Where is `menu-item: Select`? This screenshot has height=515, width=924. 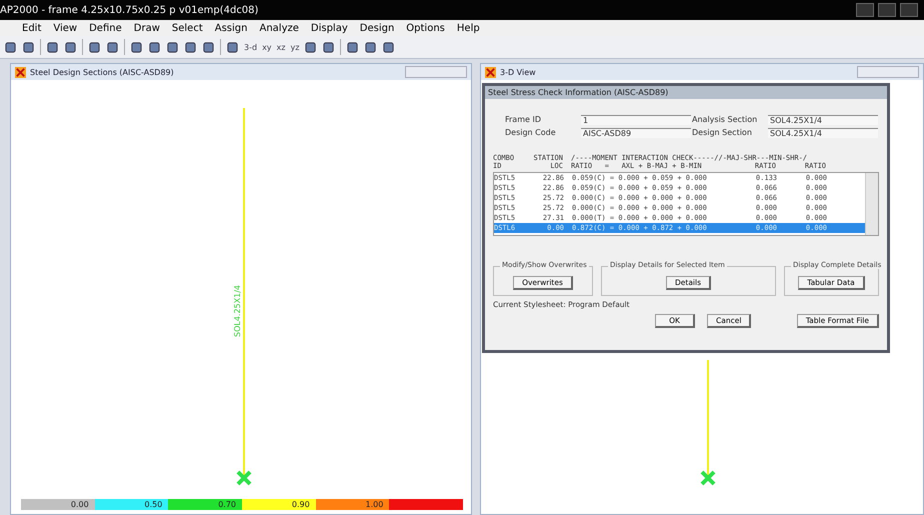 menu-item: Select is located at coordinates (187, 28).